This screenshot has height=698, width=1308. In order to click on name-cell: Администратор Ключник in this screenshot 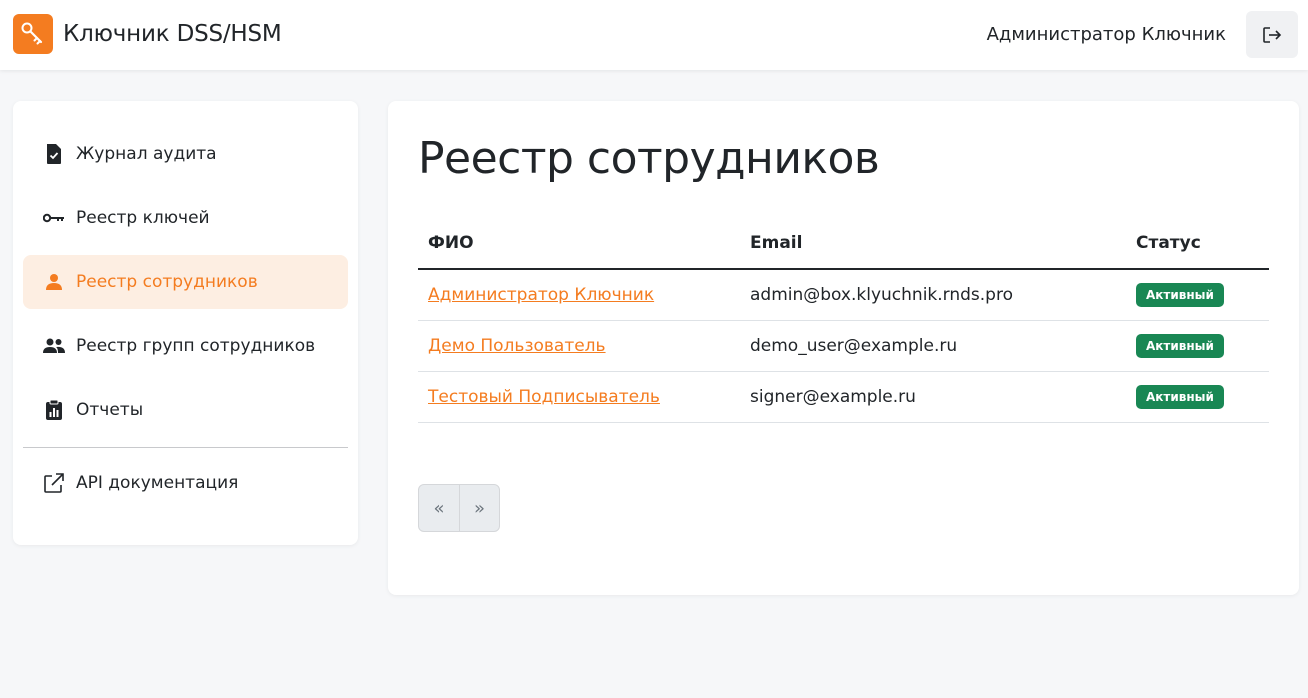, I will do `click(579, 295)`.